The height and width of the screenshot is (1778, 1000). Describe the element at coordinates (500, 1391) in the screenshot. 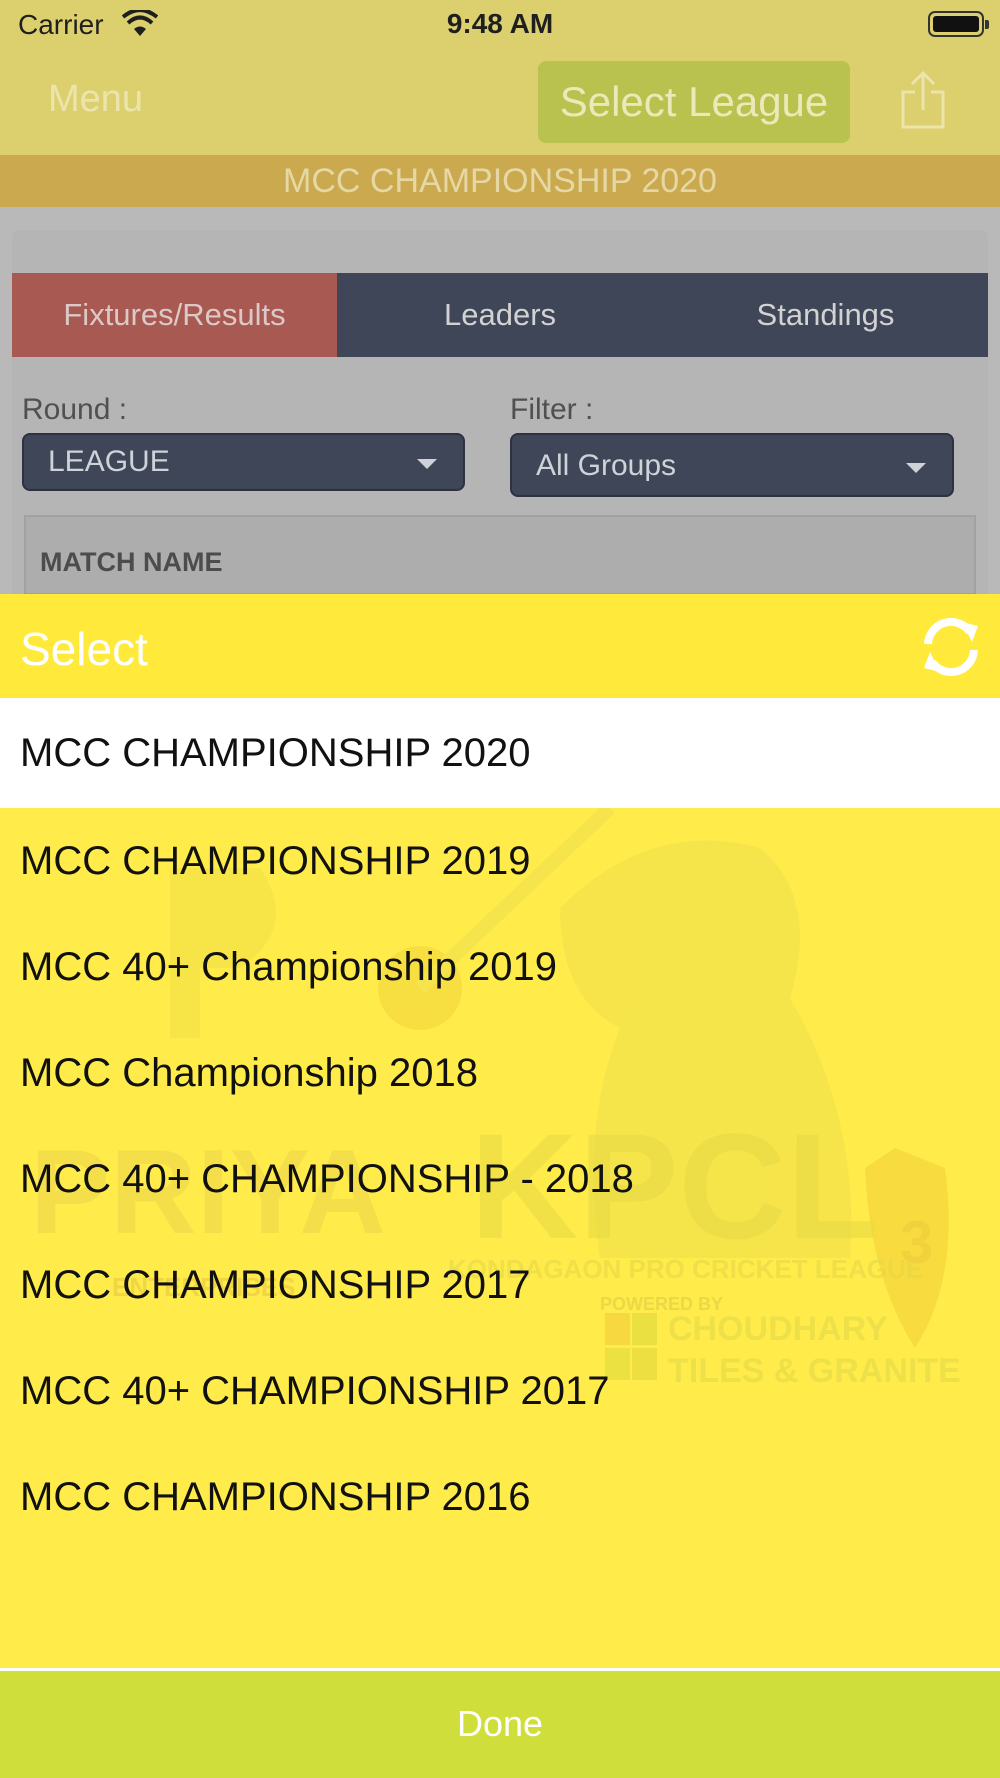

I see `league-option: MCC 40+ CHAMPIONSHIP 2017` at that location.